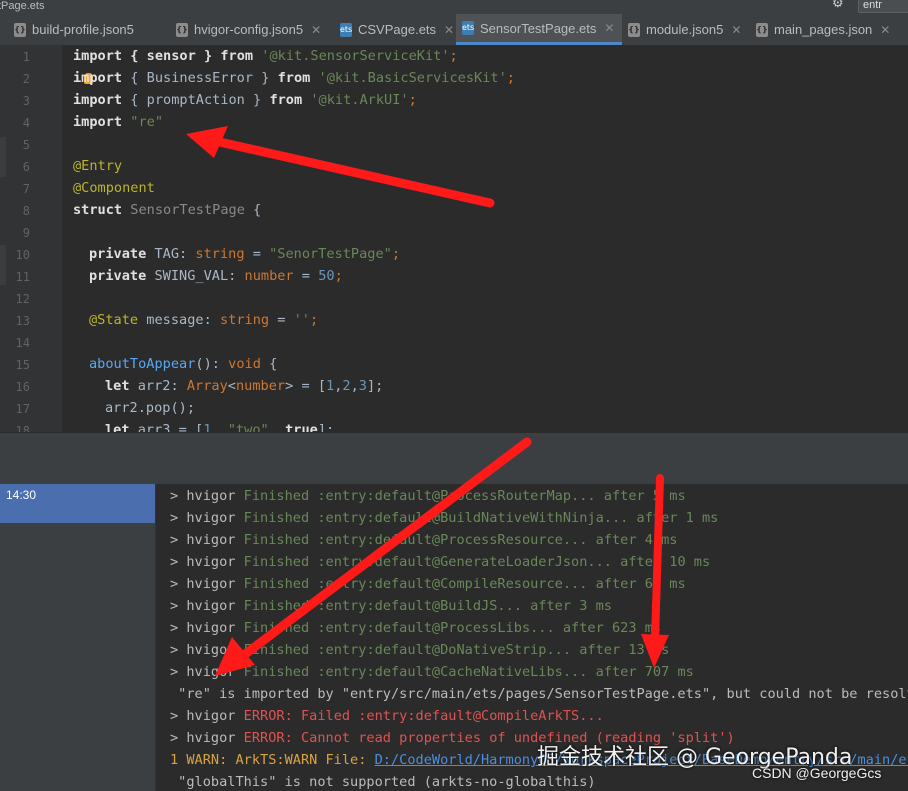  I want to click on tab-main-pages: {} main_pages.json ✕, so click(831, 29).